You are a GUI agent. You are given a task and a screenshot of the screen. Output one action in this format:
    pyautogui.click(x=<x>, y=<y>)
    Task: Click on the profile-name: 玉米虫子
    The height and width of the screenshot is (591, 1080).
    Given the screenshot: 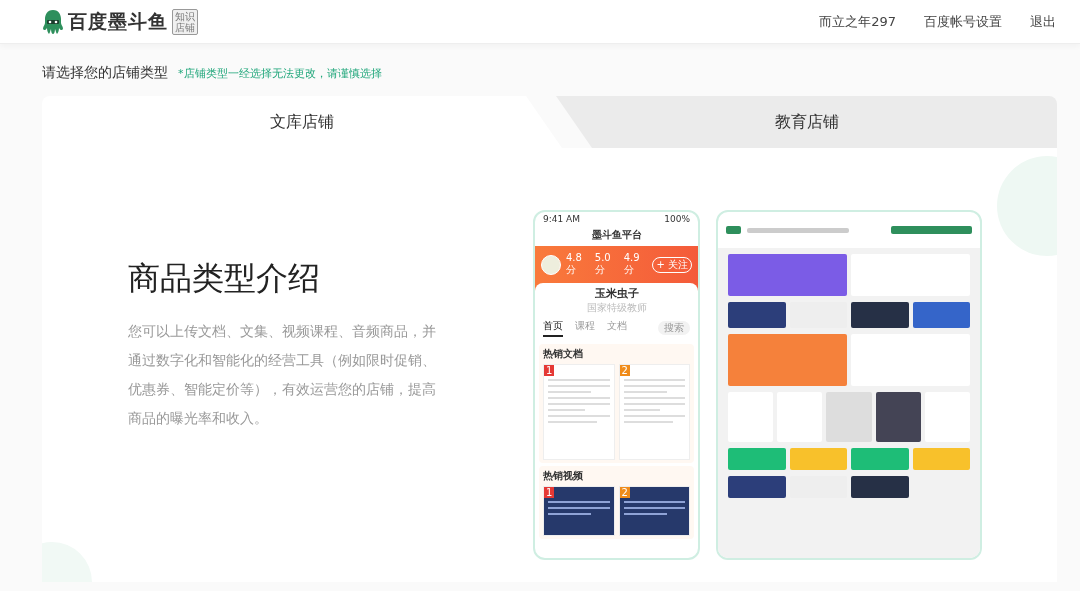 What is the action you would take?
    pyautogui.click(x=616, y=293)
    